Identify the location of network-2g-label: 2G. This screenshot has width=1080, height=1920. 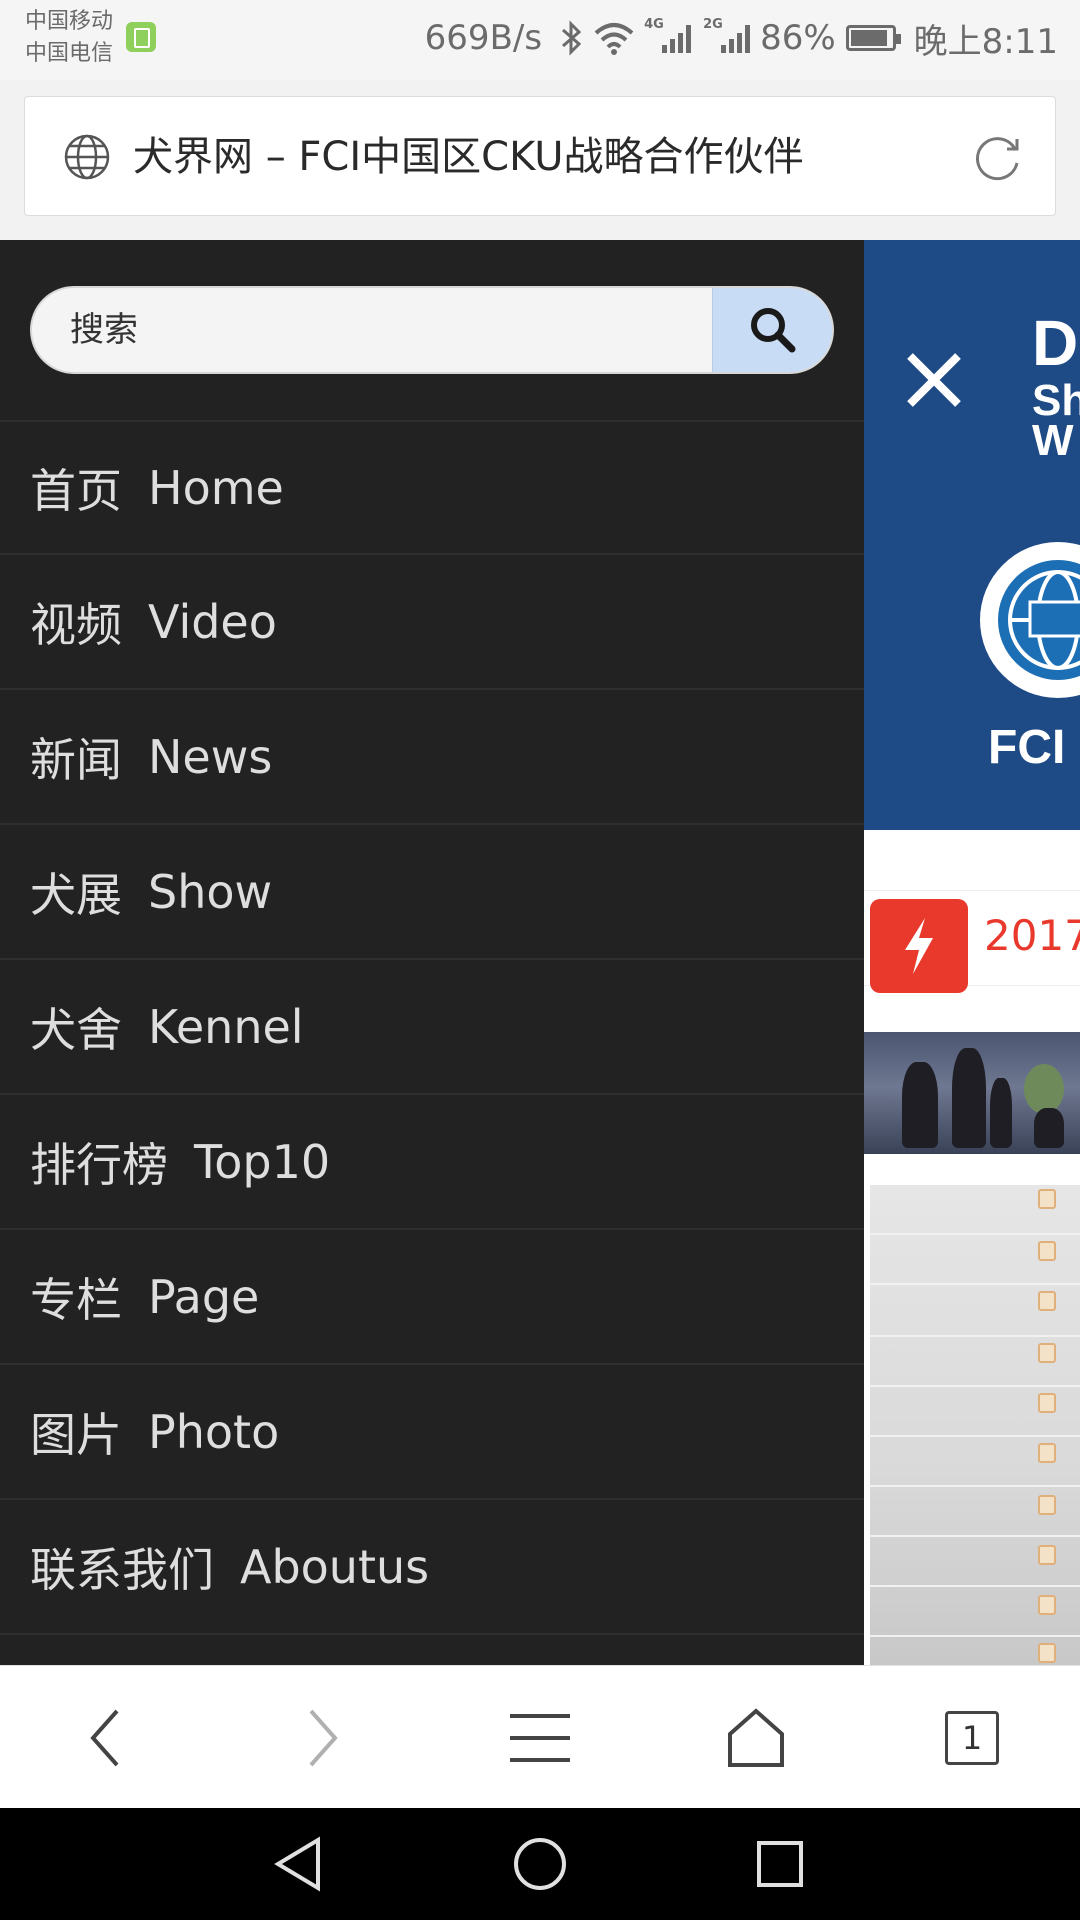
(713, 24).